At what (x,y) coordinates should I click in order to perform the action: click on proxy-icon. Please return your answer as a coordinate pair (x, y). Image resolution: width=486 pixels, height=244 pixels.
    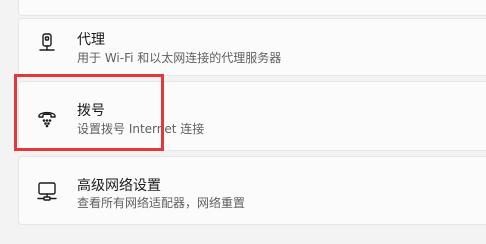
    Looking at the image, I should click on (47, 43).